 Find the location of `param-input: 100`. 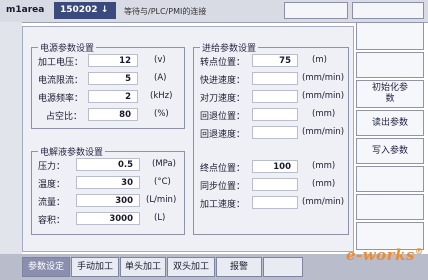

param-input: 100 is located at coordinates (275, 166).